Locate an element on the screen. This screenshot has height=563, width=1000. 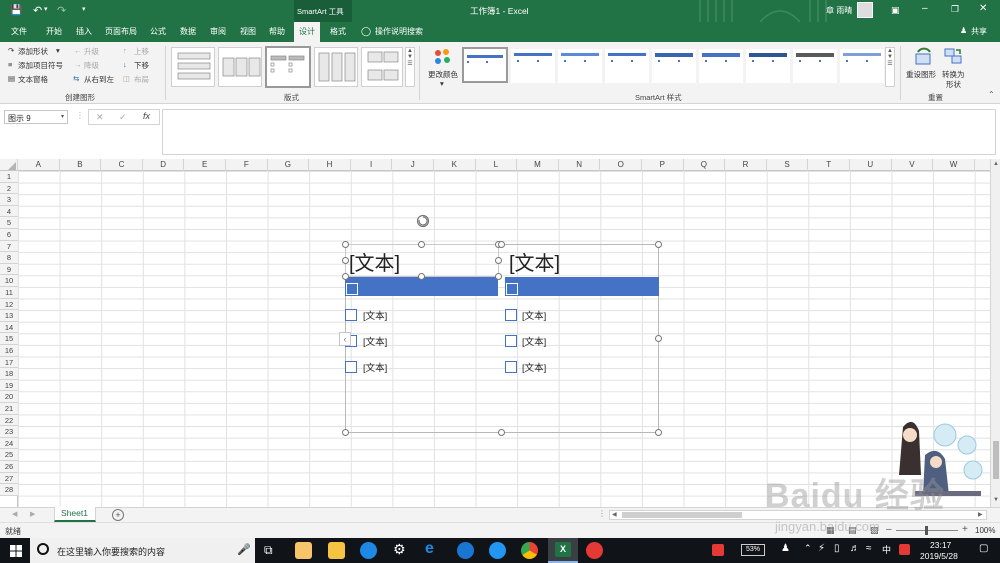
row-header: 25 is located at coordinates (9, 455).